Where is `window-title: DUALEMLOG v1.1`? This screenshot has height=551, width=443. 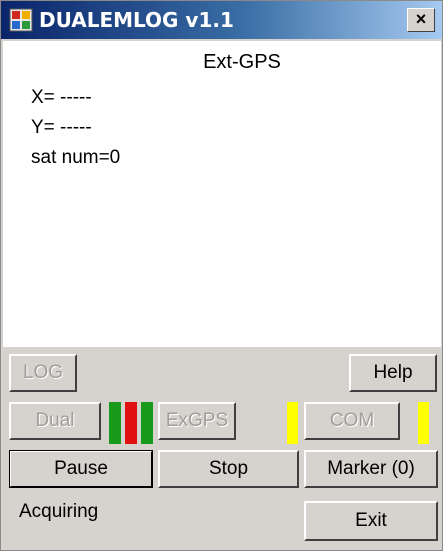 window-title: DUALEMLOG v1.1 is located at coordinates (136, 20).